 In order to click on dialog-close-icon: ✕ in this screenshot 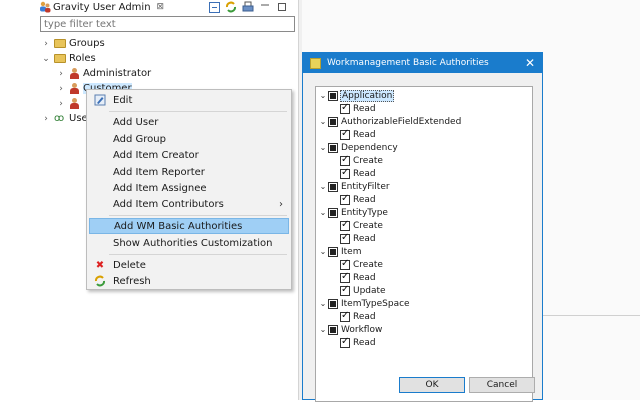, I will do `click(530, 63)`.